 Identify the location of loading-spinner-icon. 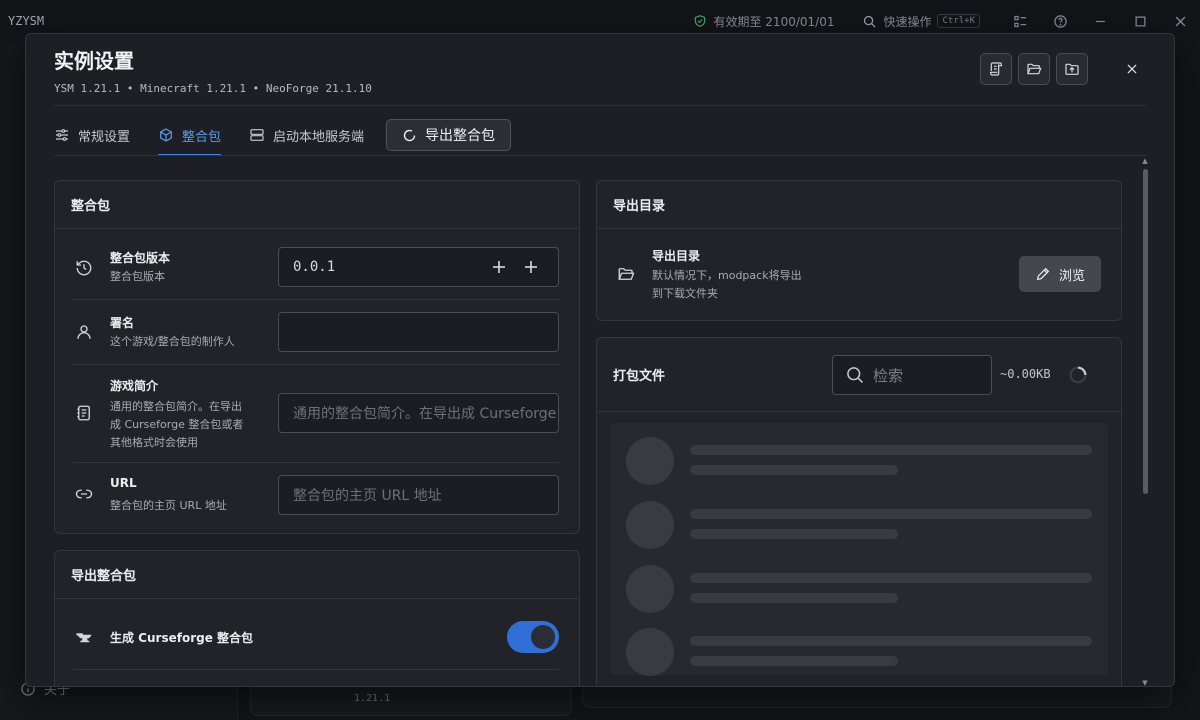
(1078, 375).